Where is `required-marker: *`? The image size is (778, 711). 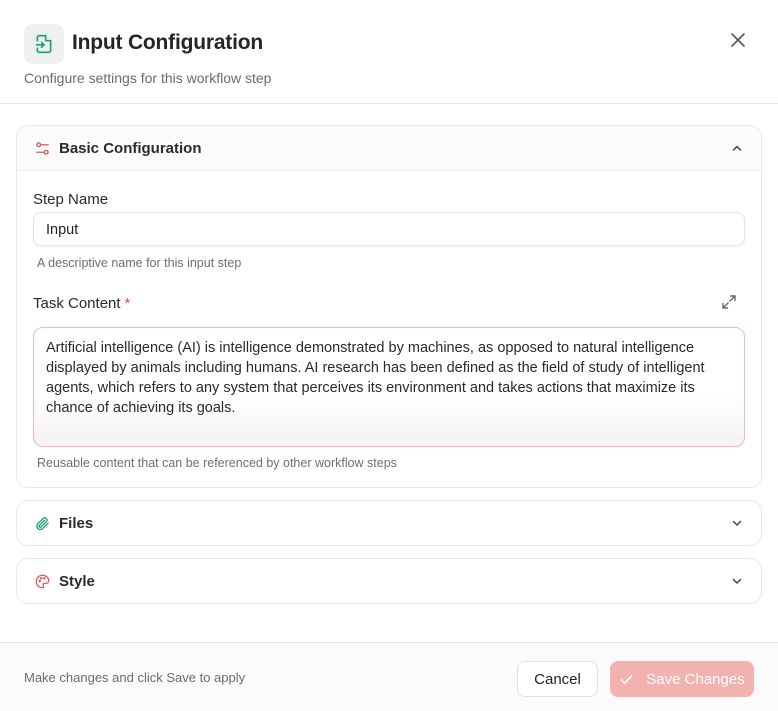 required-marker: * is located at coordinates (127, 303).